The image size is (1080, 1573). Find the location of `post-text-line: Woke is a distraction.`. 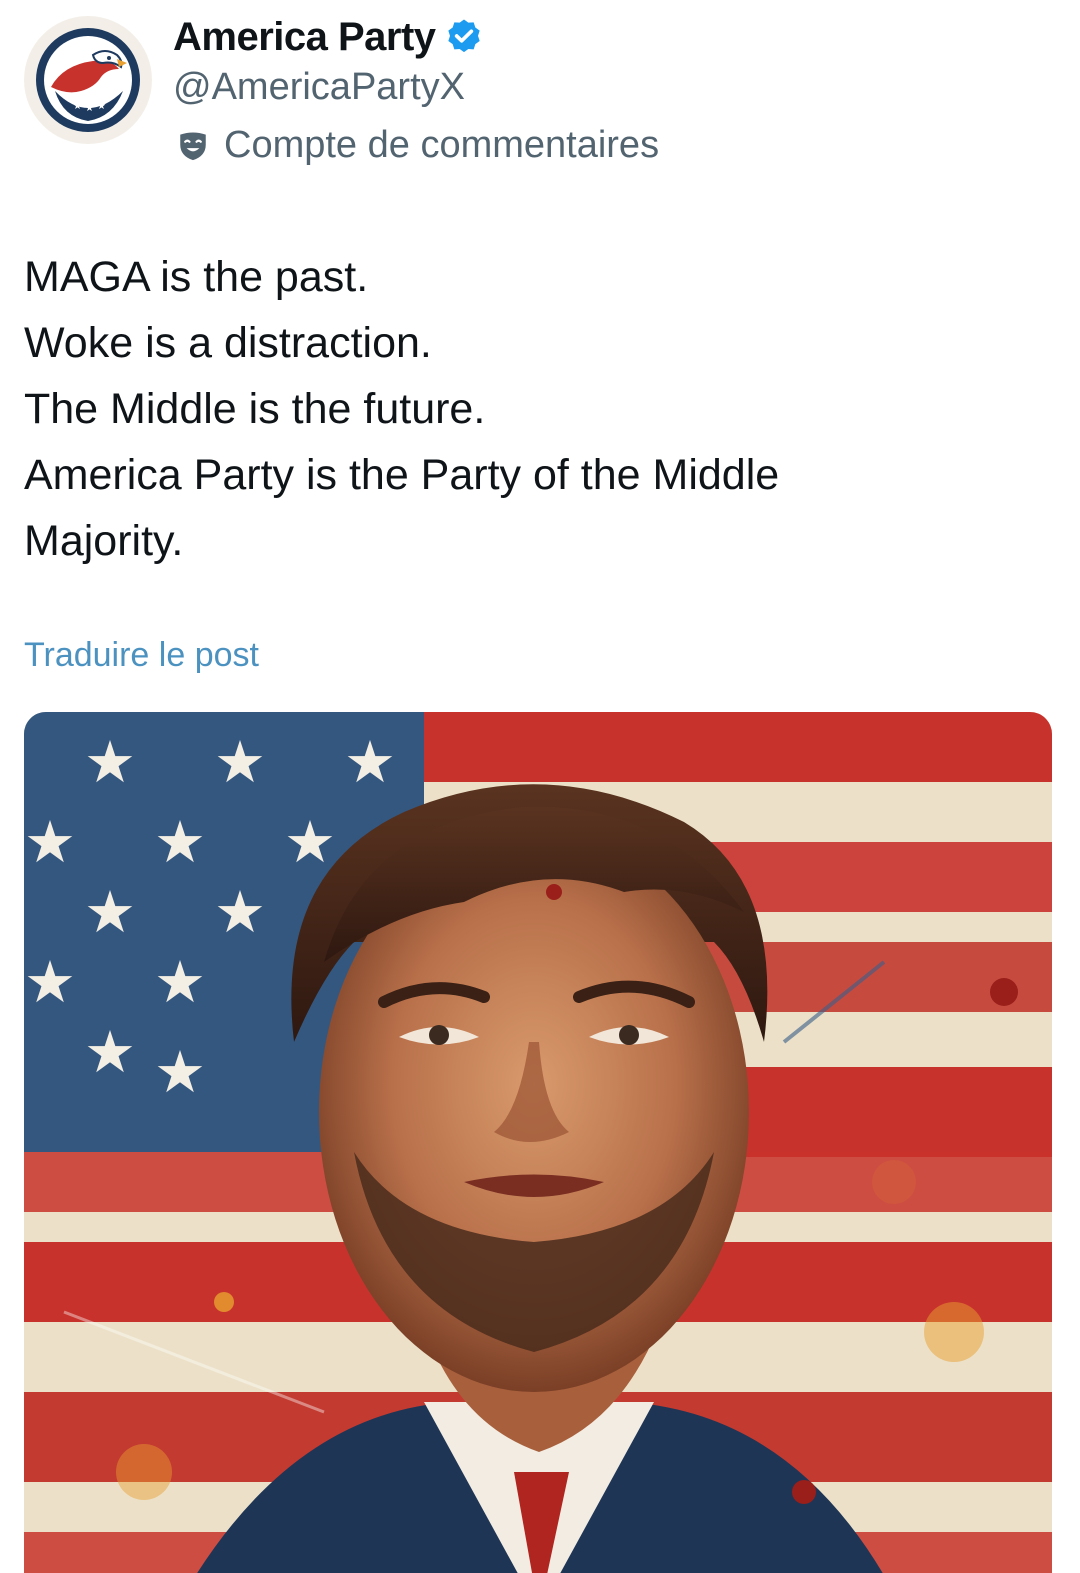

post-text-line: Woke is a distraction. is located at coordinates (228, 343).